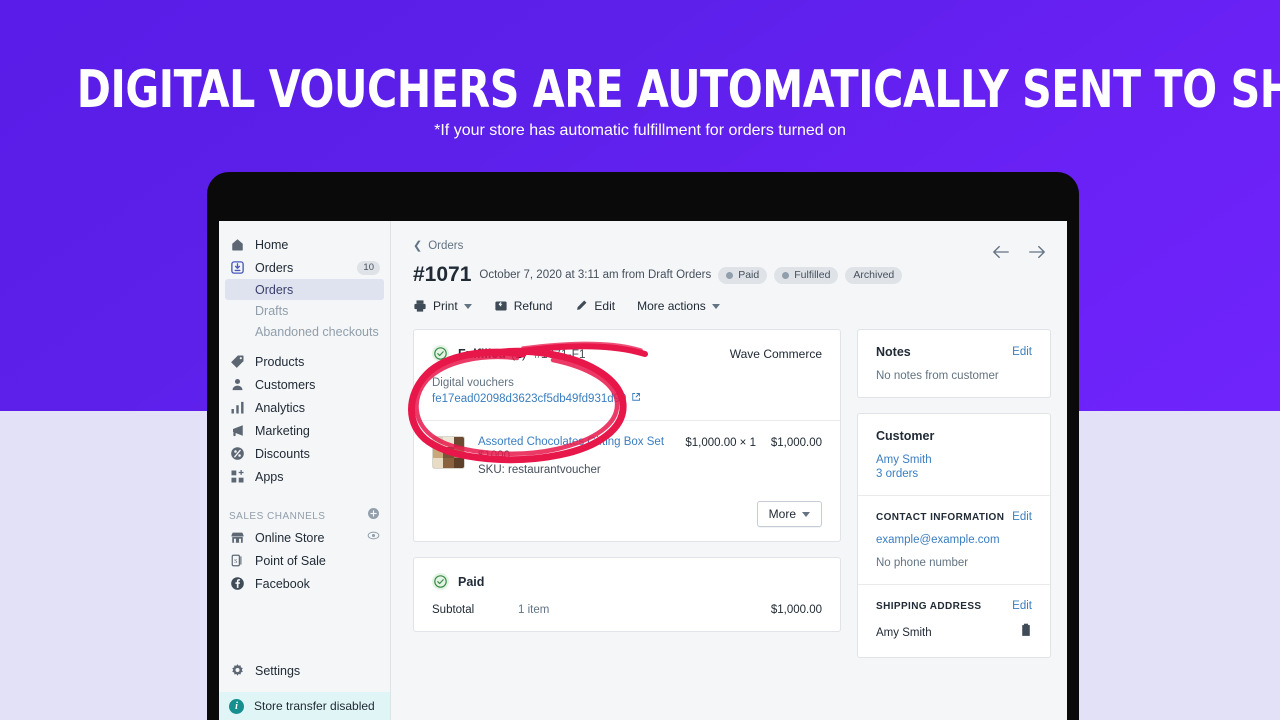 The width and height of the screenshot is (1280, 720). What do you see at coordinates (954, 632) in the screenshot?
I see `shipping-name-row: Amy Smith` at bounding box center [954, 632].